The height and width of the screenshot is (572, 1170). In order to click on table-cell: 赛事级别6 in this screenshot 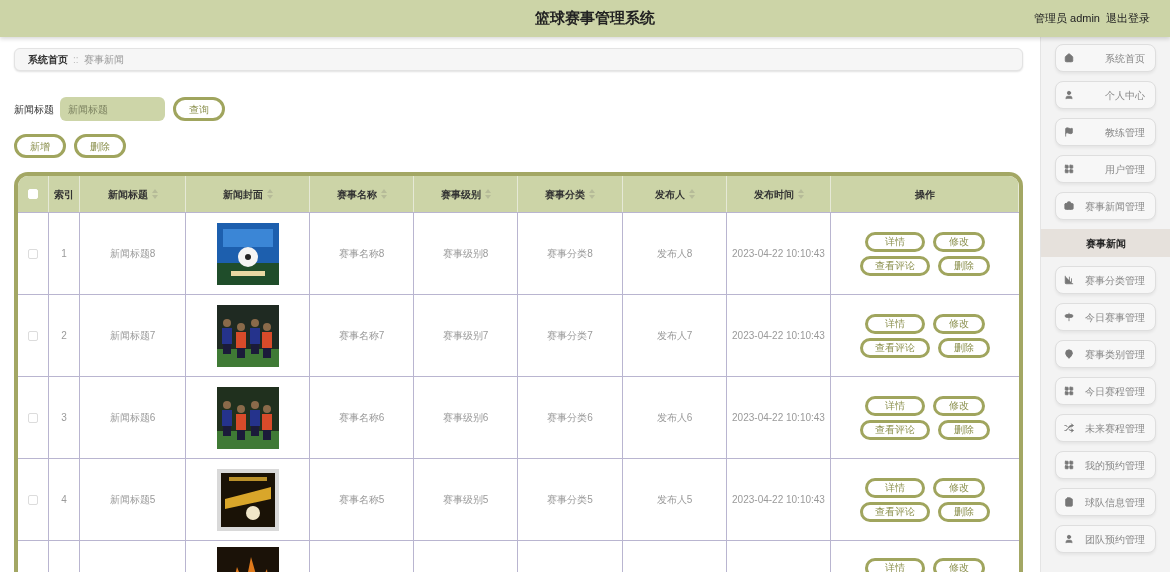, I will do `click(466, 417)`.